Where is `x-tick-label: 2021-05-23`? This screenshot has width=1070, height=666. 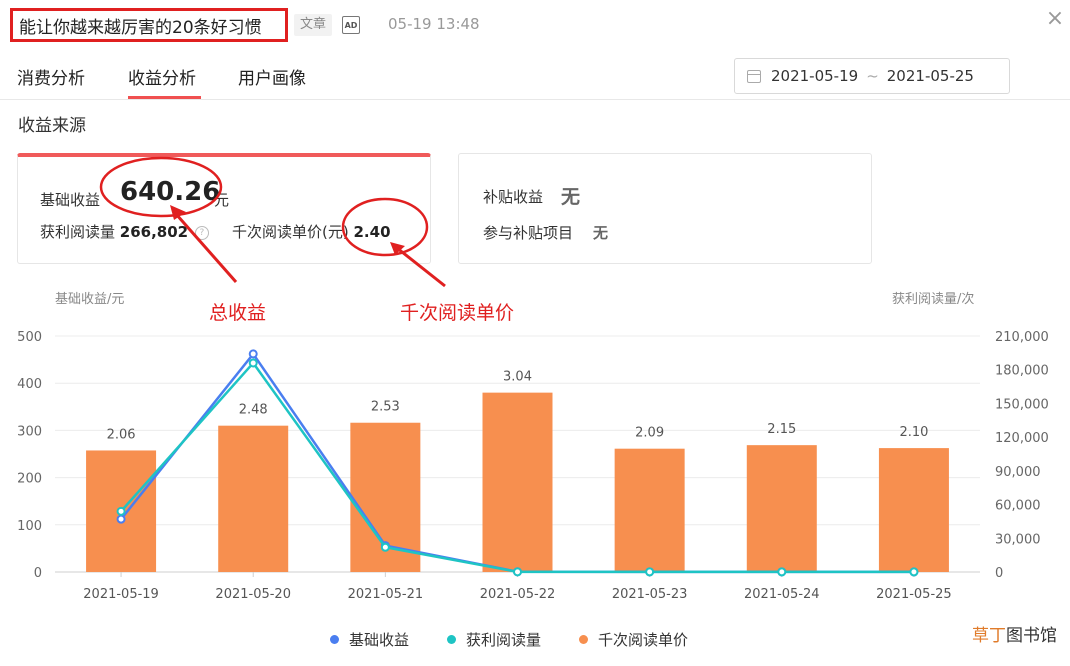
x-tick-label: 2021-05-23 is located at coordinates (650, 594).